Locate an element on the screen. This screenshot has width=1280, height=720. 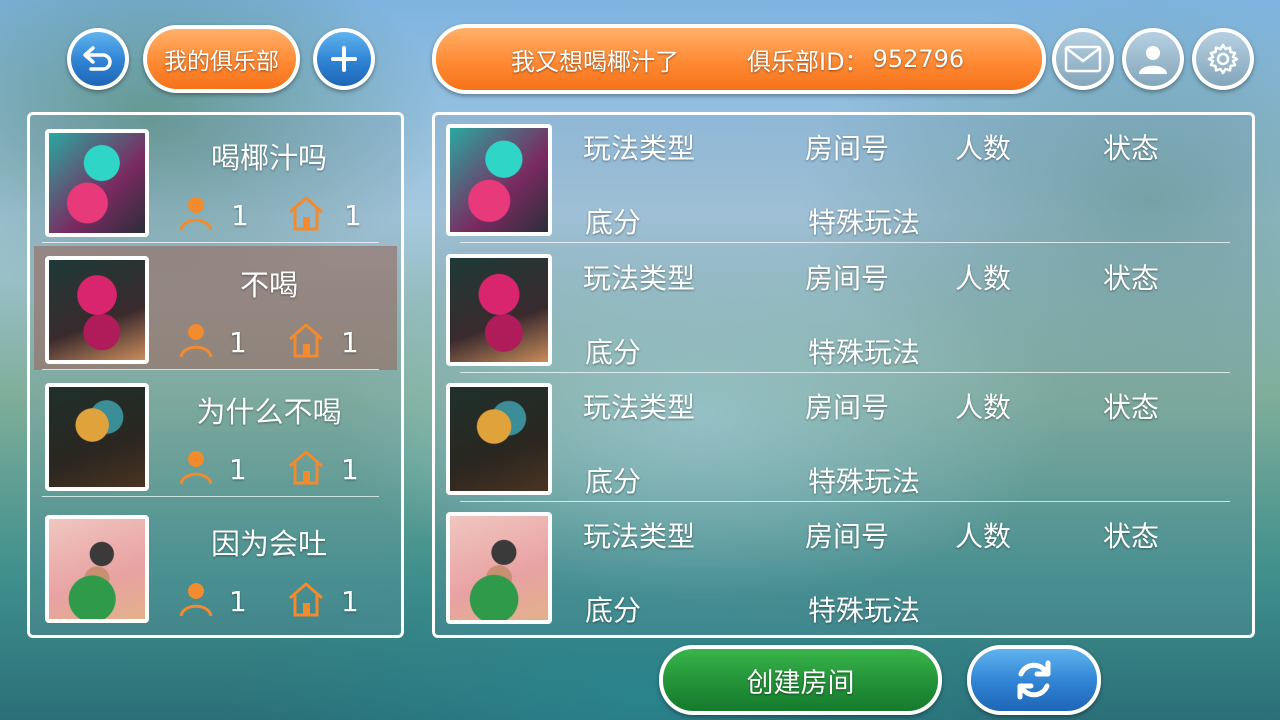
refresh-button is located at coordinates (1034, 680).